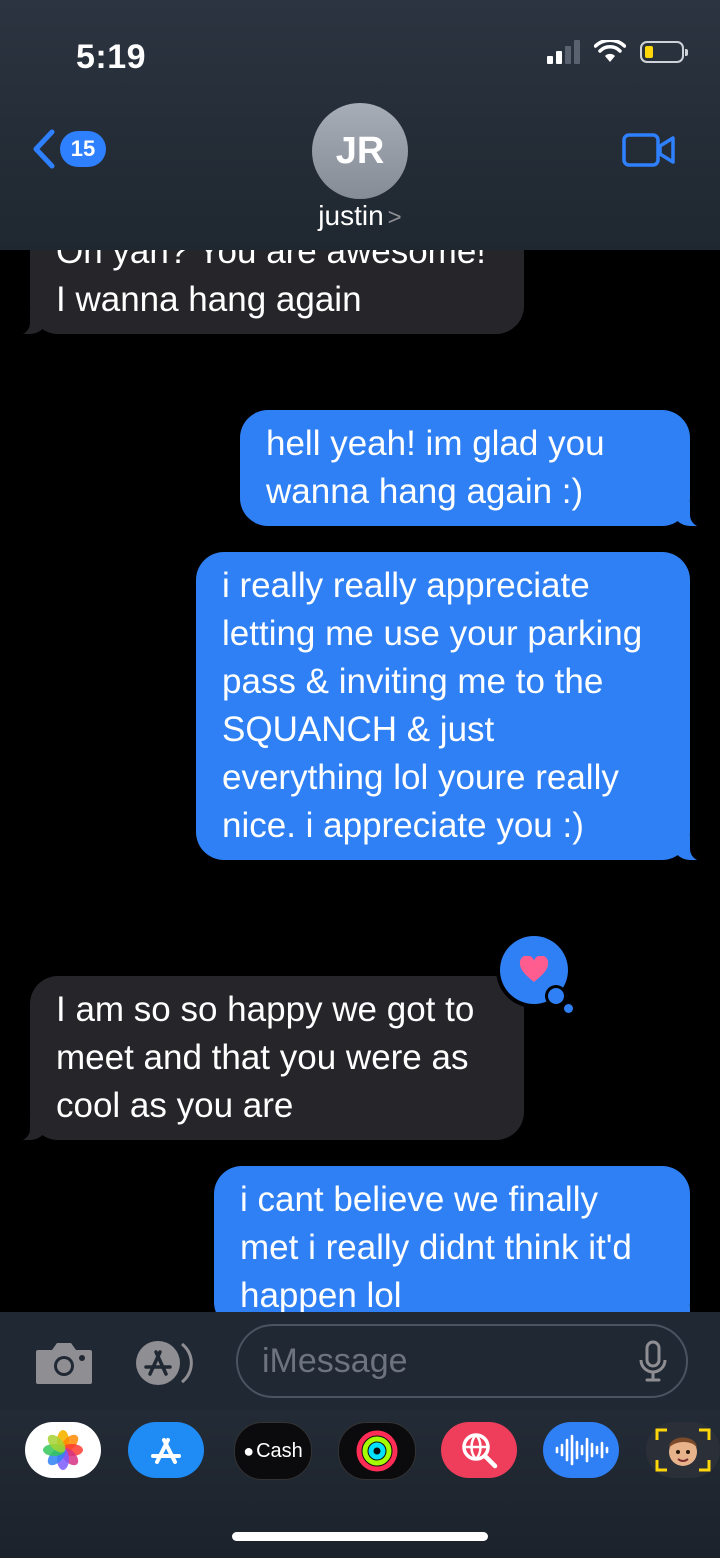  What do you see at coordinates (83, 149) in the screenshot?
I see `unread-count-badge: 15` at bounding box center [83, 149].